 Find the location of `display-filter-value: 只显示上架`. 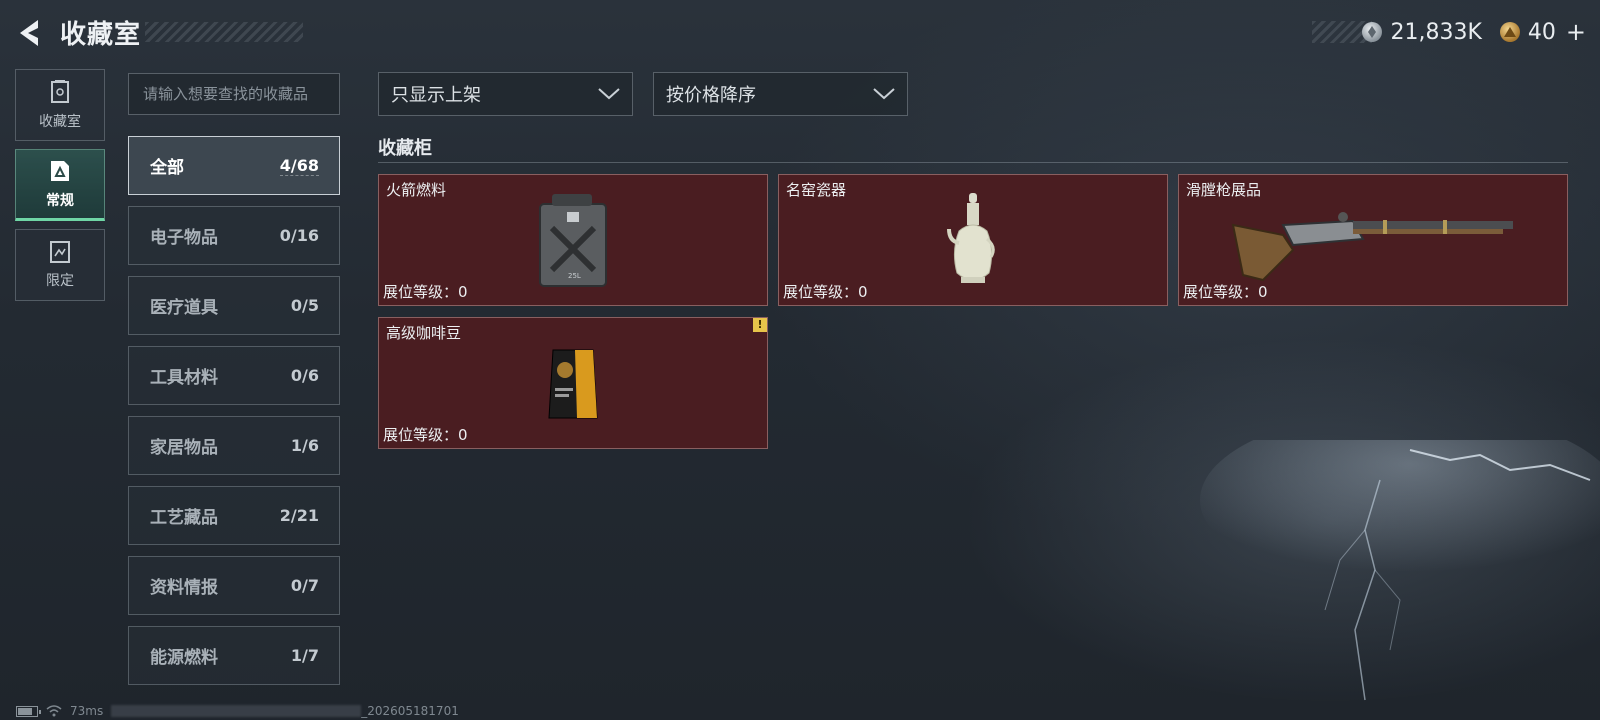

display-filter-value: 只显示上架 is located at coordinates (436, 95).